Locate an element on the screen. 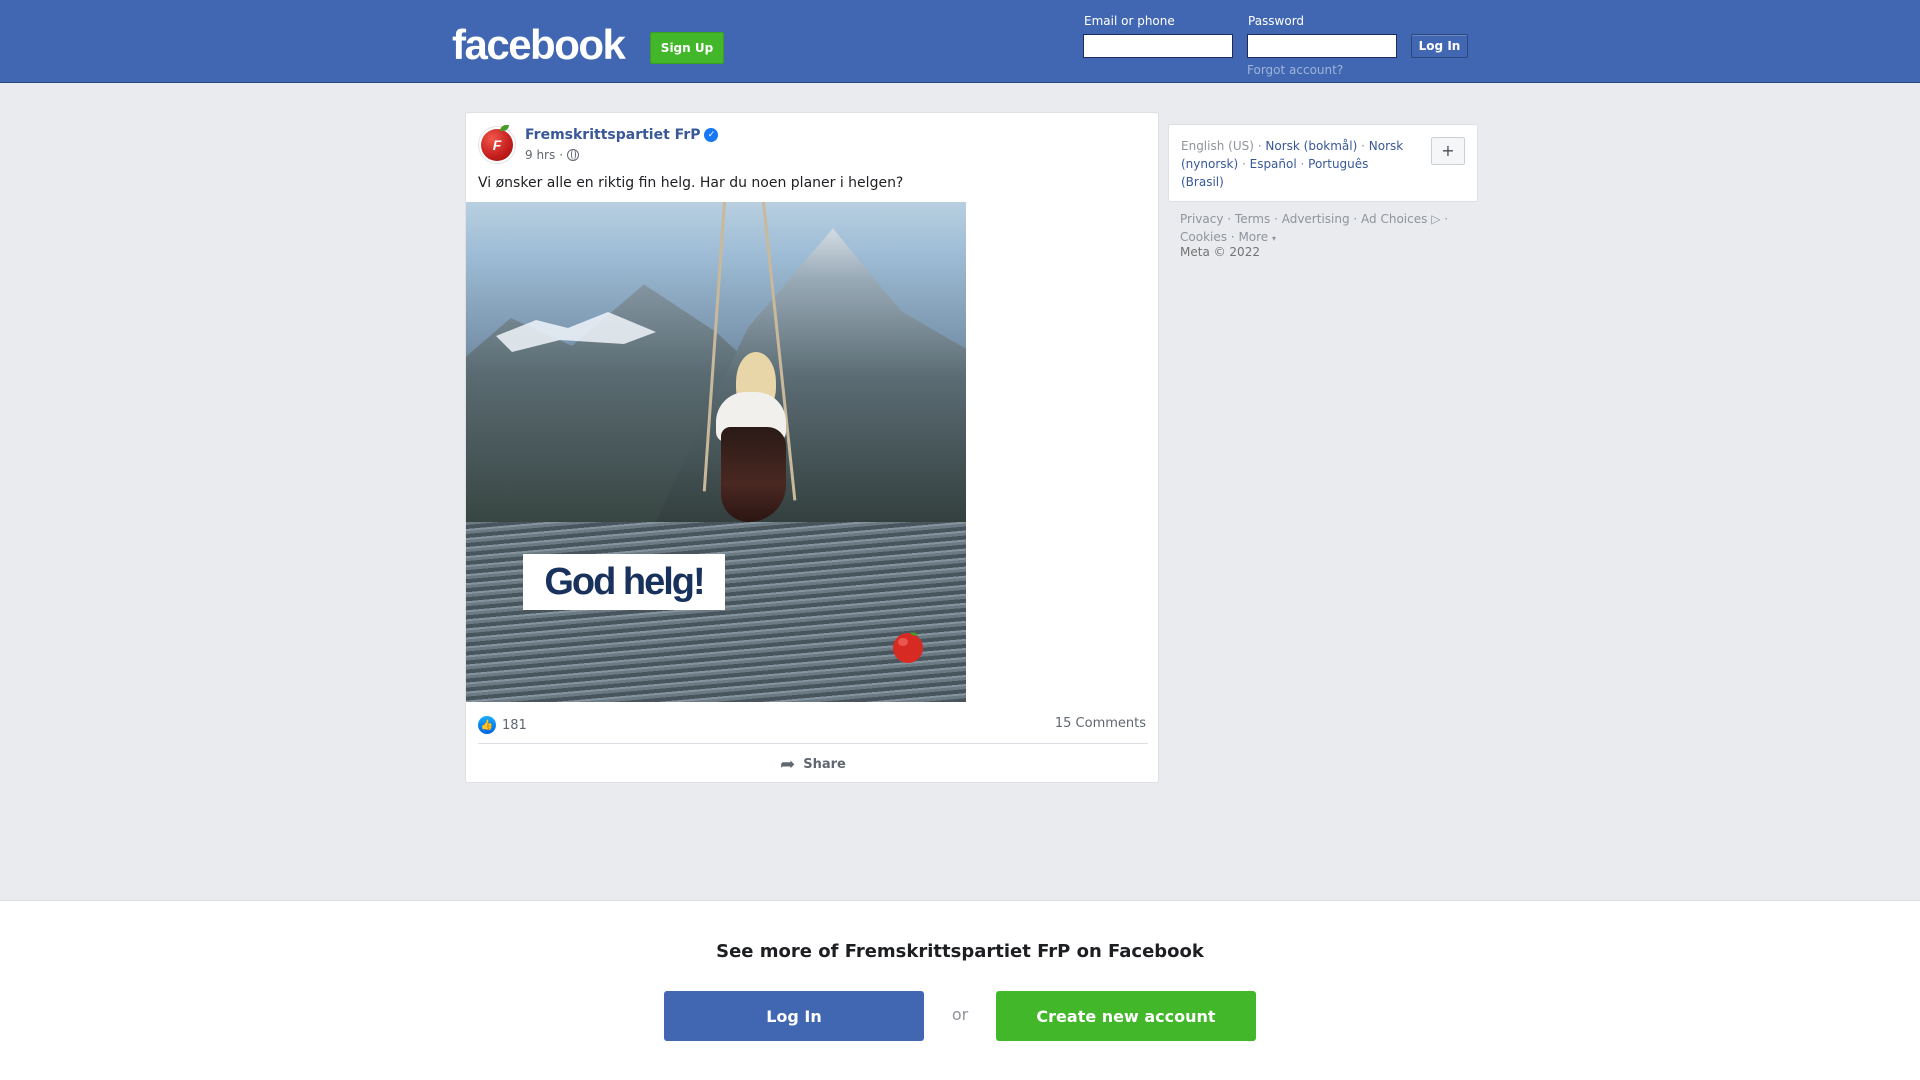 This screenshot has width=1920, height=1080. share-button: ➦ Share is located at coordinates (813, 764).